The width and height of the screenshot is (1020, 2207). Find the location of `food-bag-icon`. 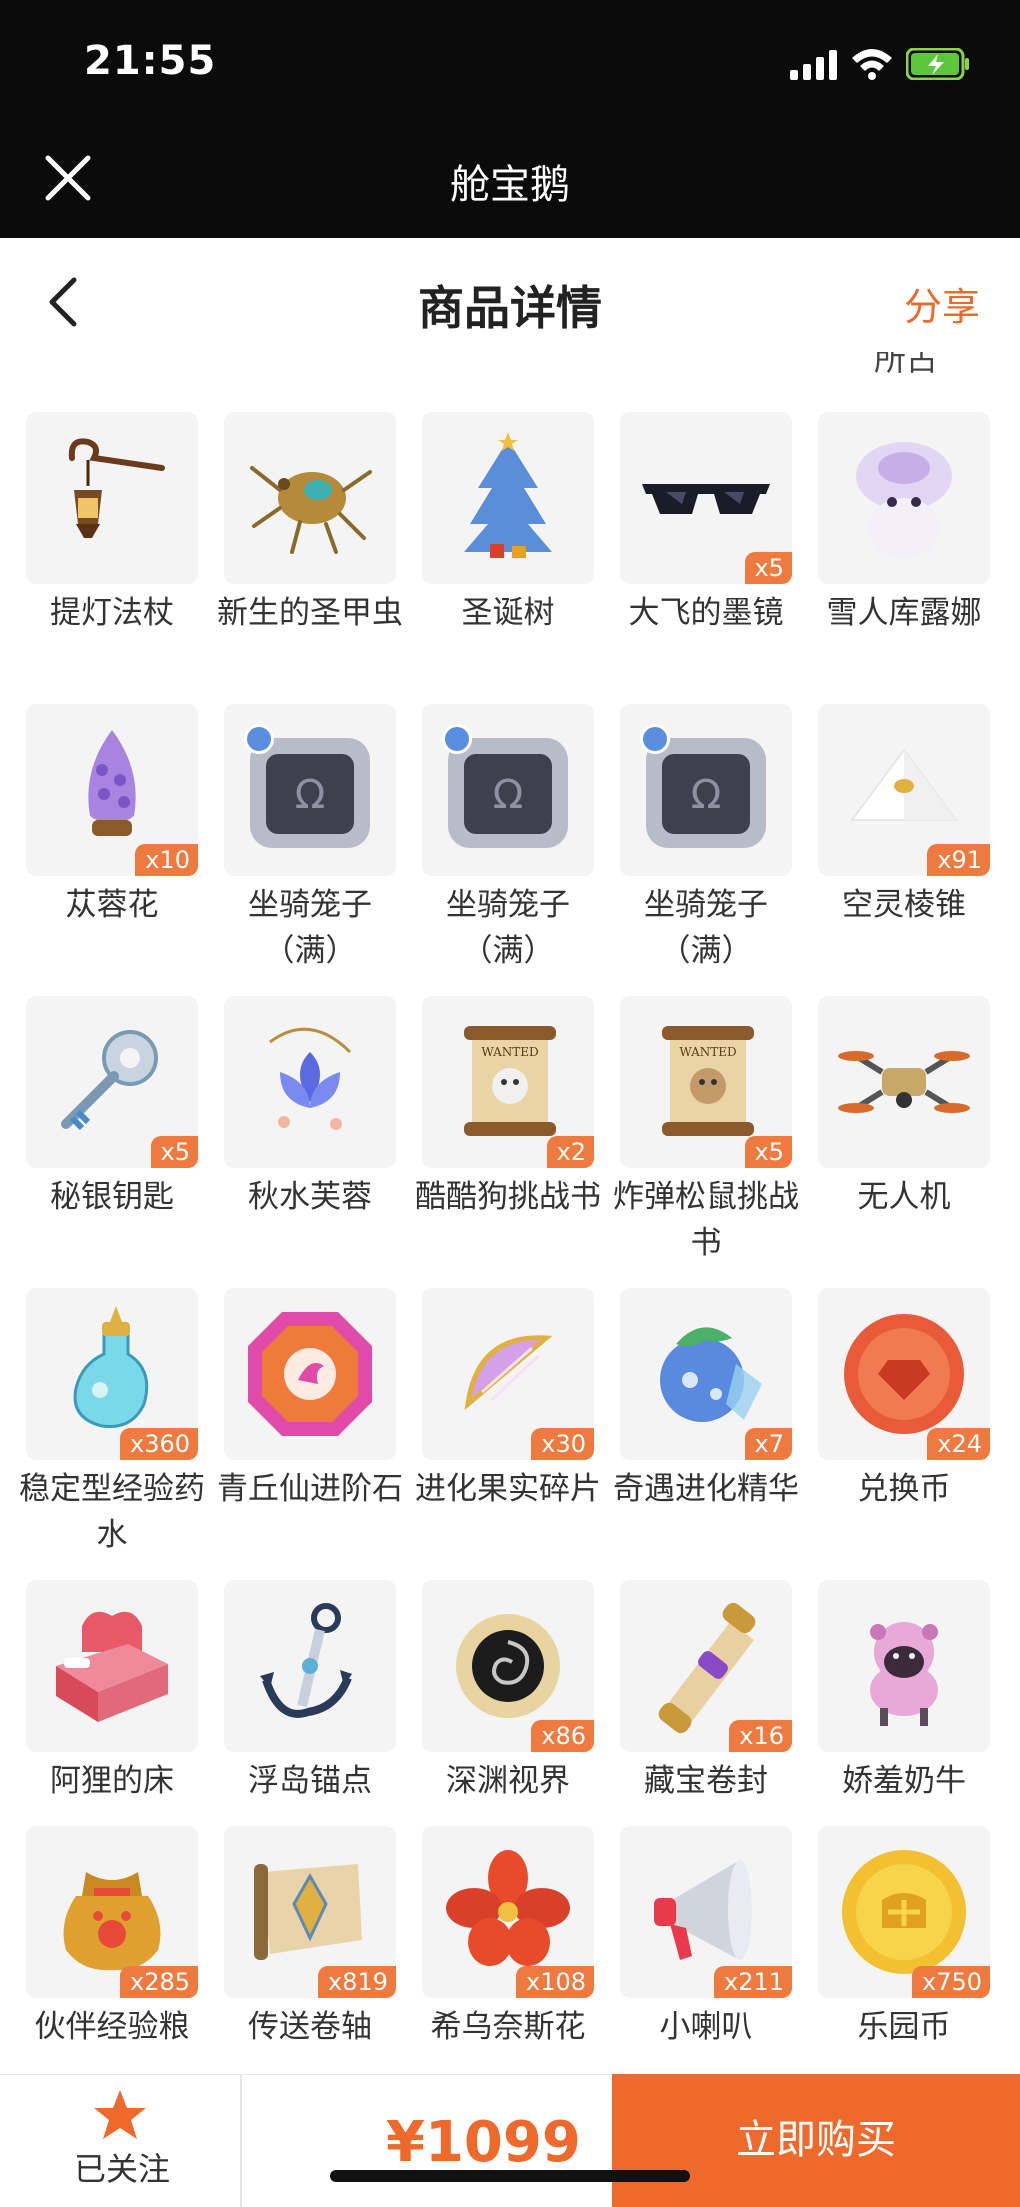

food-bag-icon is located at coordinates (112, 1921).